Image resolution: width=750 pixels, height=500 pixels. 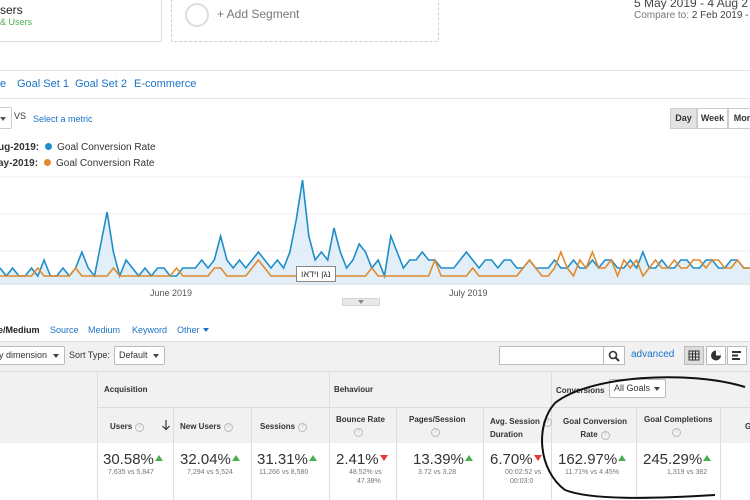 I want to click on col-header-sessions: Sessions?, so click(x=284, y=427).